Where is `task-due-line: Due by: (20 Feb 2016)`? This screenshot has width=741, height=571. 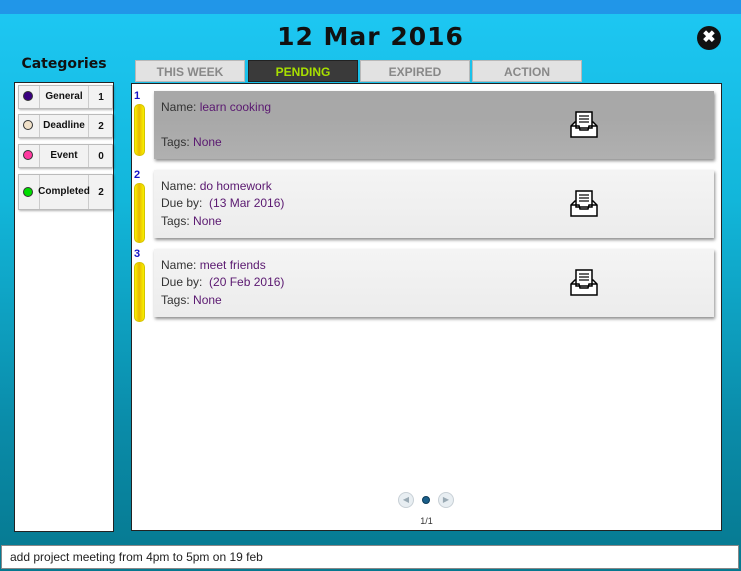
task-due-line: Due by: (20 Feb 2016) is located at coordinates (222, 282).